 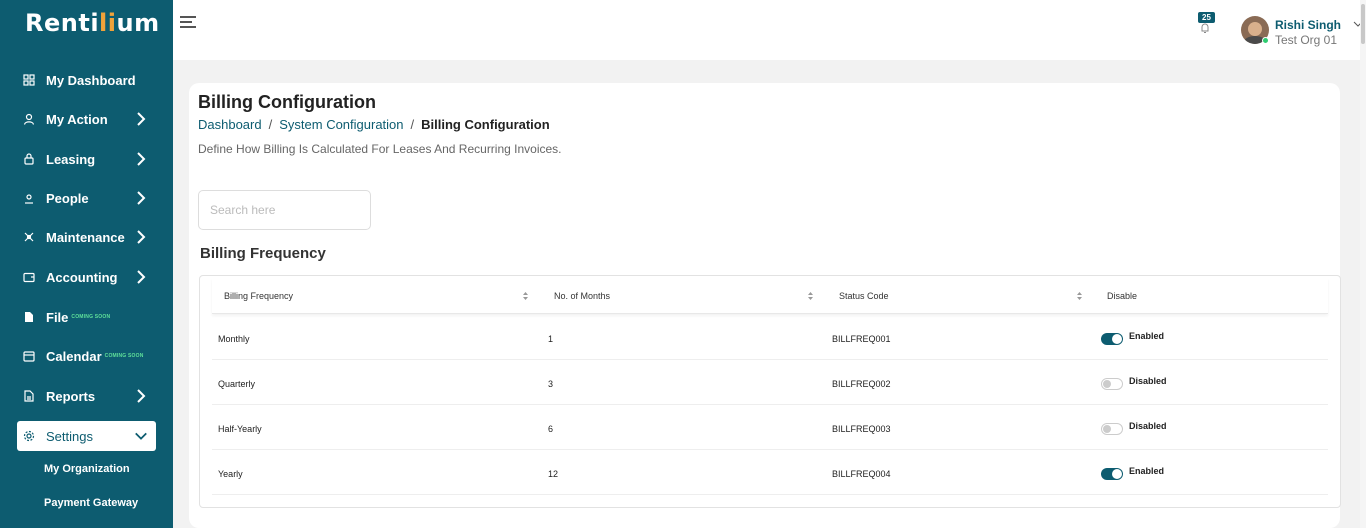 What do you see at coordinates (77, 119) in the screenshot?
I see `sidebar-item-label: My Action` at bounding box center [77, 119].